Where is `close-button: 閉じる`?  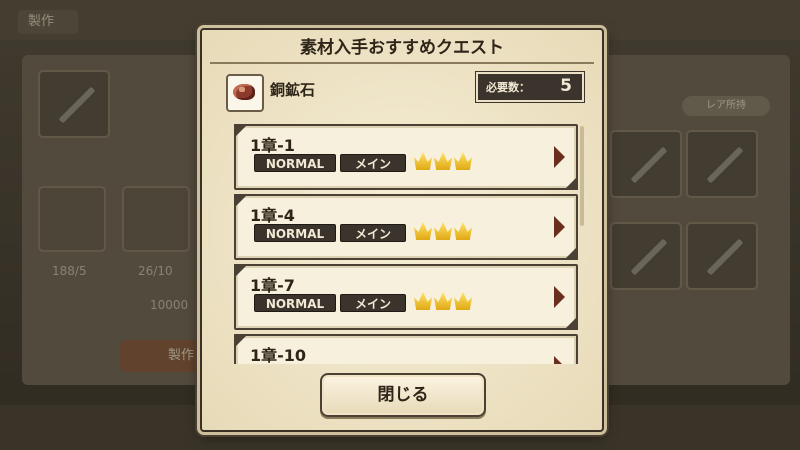
close-button: 閉じる is located at coordinates (403, 395).